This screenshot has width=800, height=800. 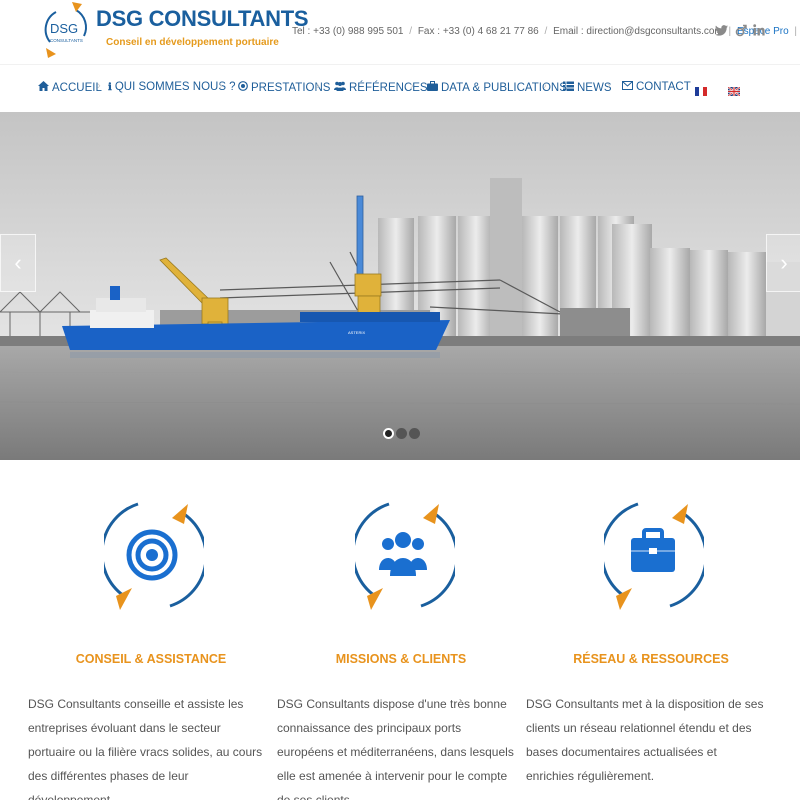 What do you see at coordinates (721, 30) in the screenshot?
I see `twitter-icon` at bounding box center [721, 30].